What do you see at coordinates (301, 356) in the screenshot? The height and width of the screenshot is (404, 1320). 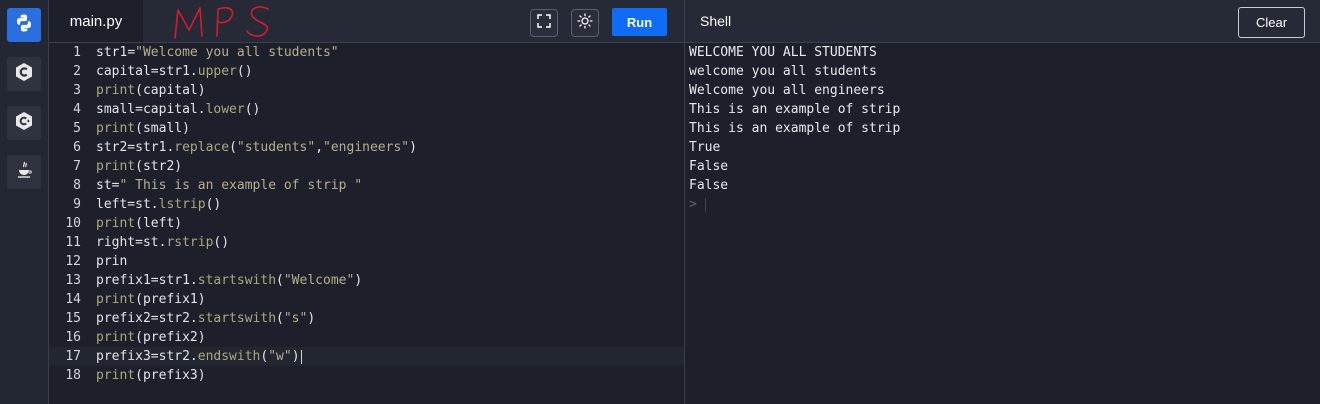 I see `text-cursor` at bounding box center [301, 356].